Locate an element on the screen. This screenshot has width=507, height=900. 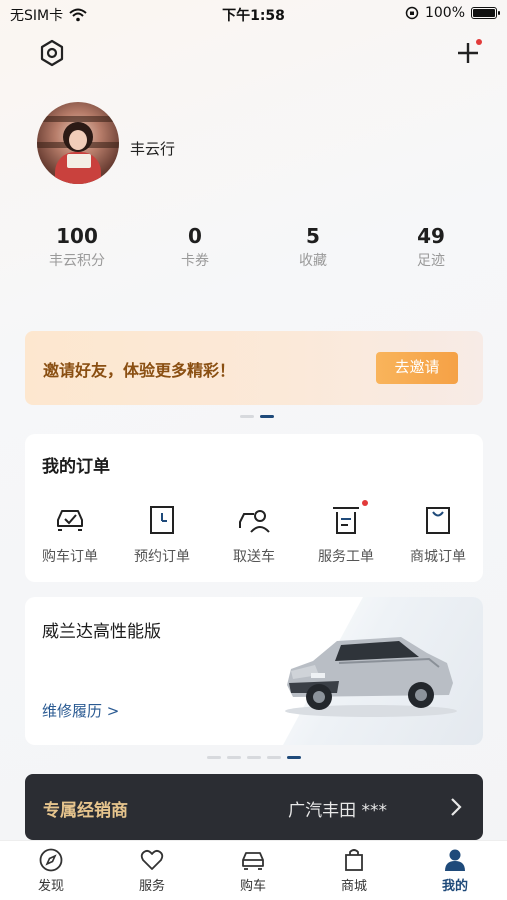
order-item-label: 商城订单 is located at coordinates (438, 557).